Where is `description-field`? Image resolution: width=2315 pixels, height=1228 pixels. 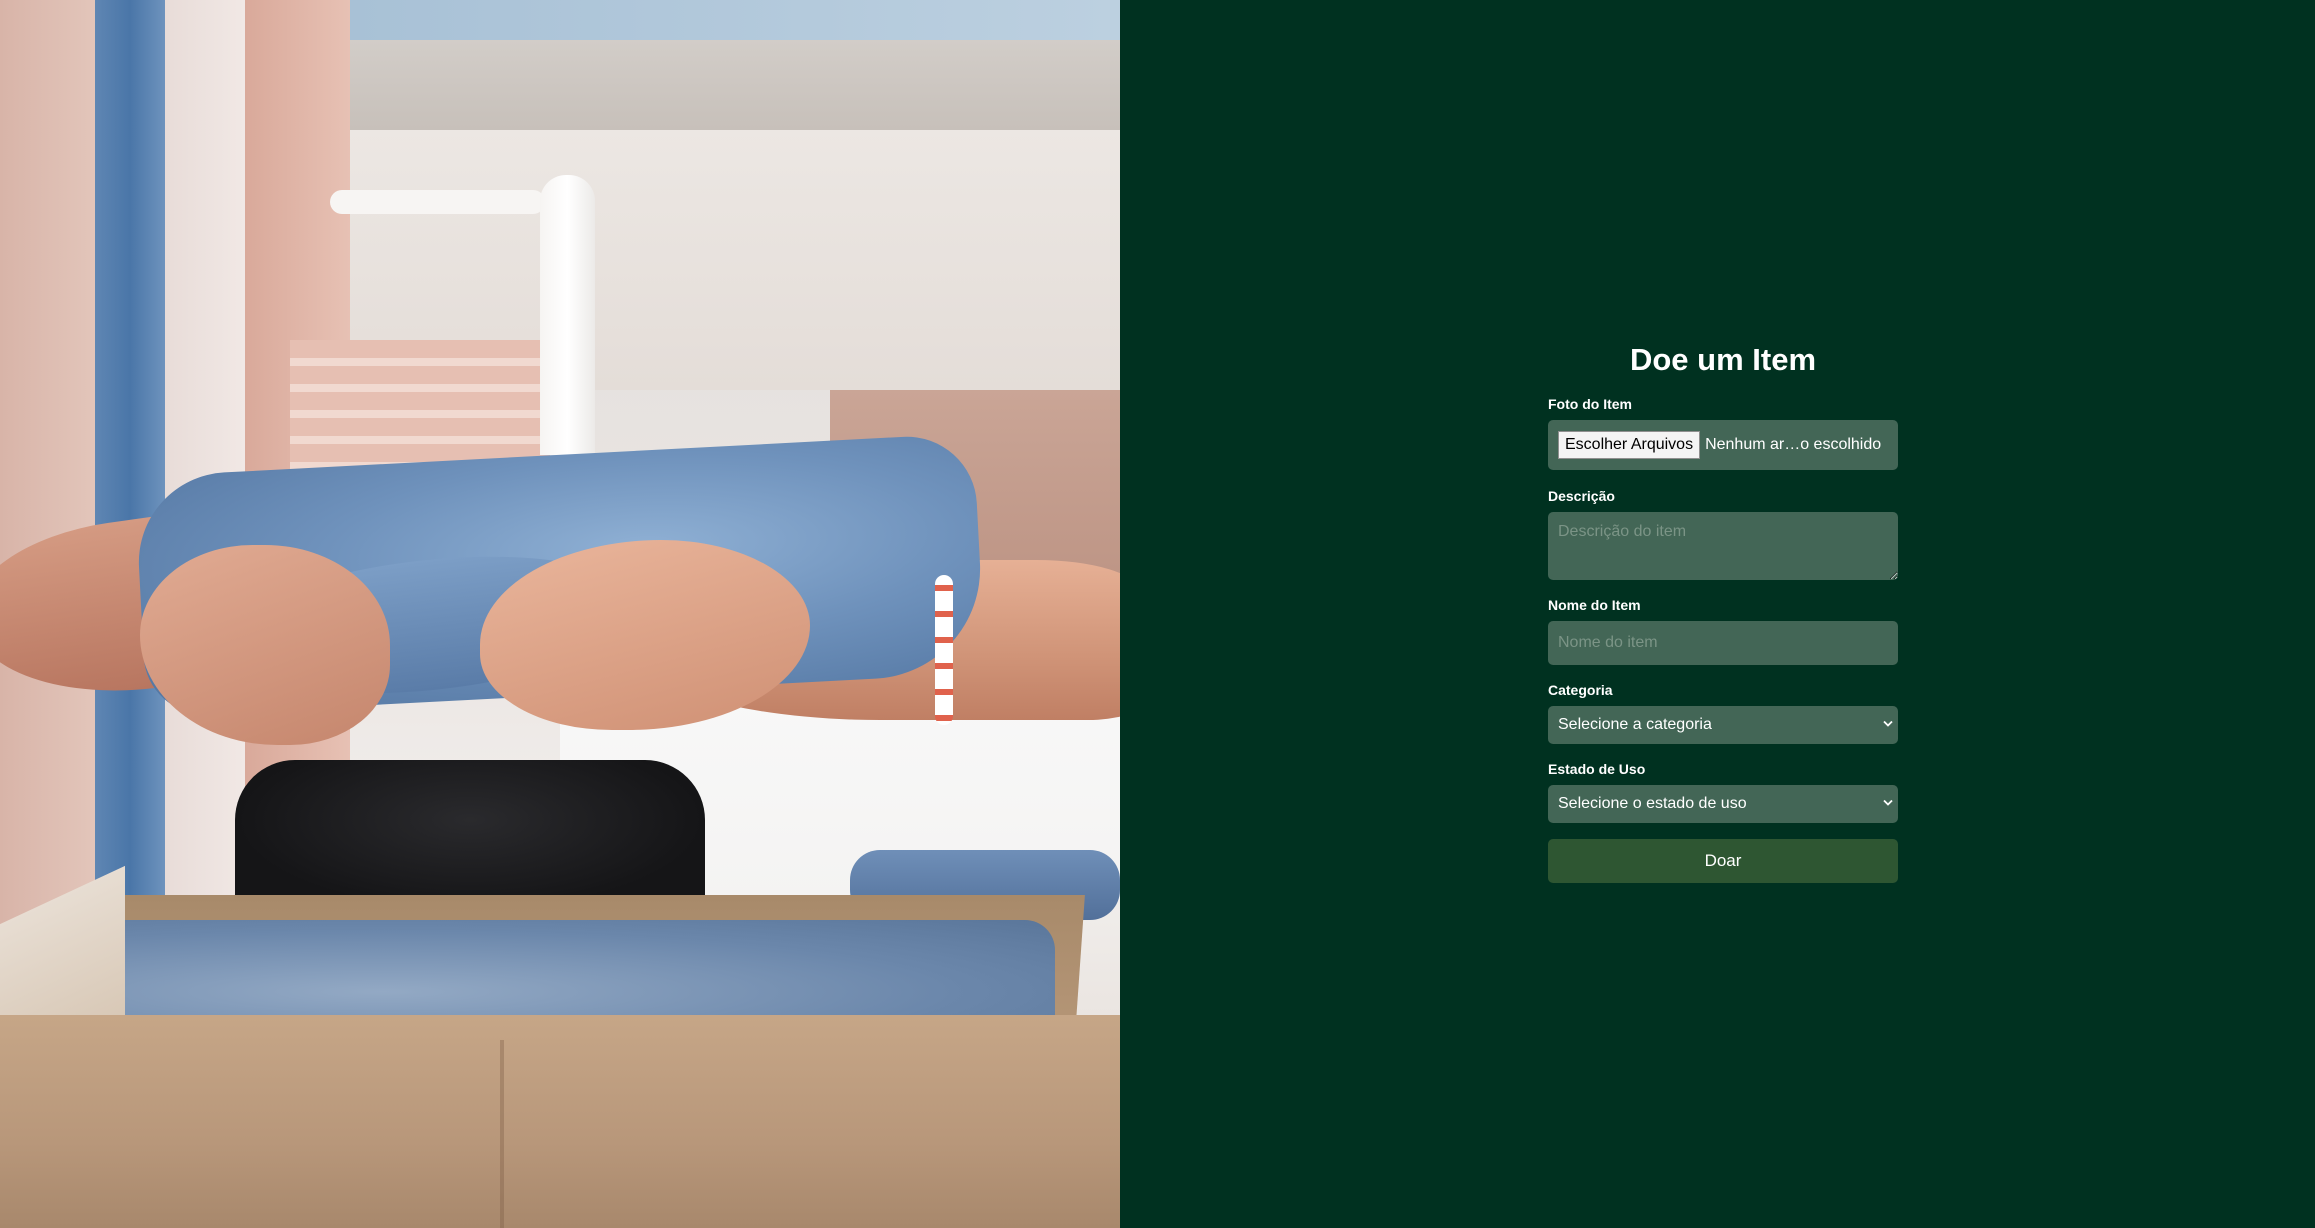
description-field is located at coordinates (1723, 546).